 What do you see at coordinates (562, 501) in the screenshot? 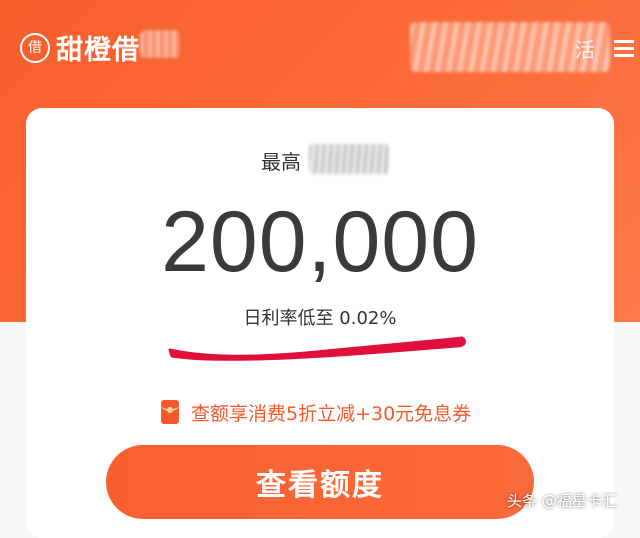
I see `watermark: 头条 @福星卡汇` at bounding box center [562, 501].